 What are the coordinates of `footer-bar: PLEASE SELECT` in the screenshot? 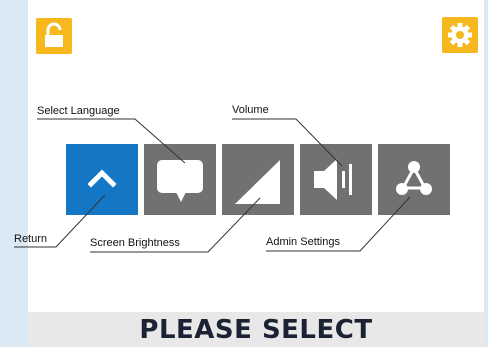 It's located at (256, 329).